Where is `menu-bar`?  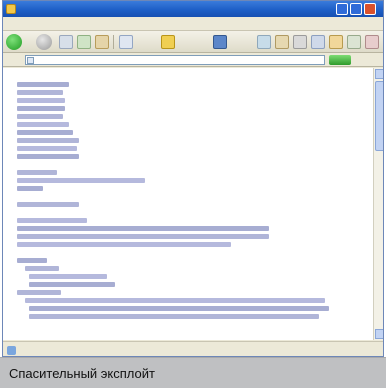
menu-bar is located at coordinates (193, 24).